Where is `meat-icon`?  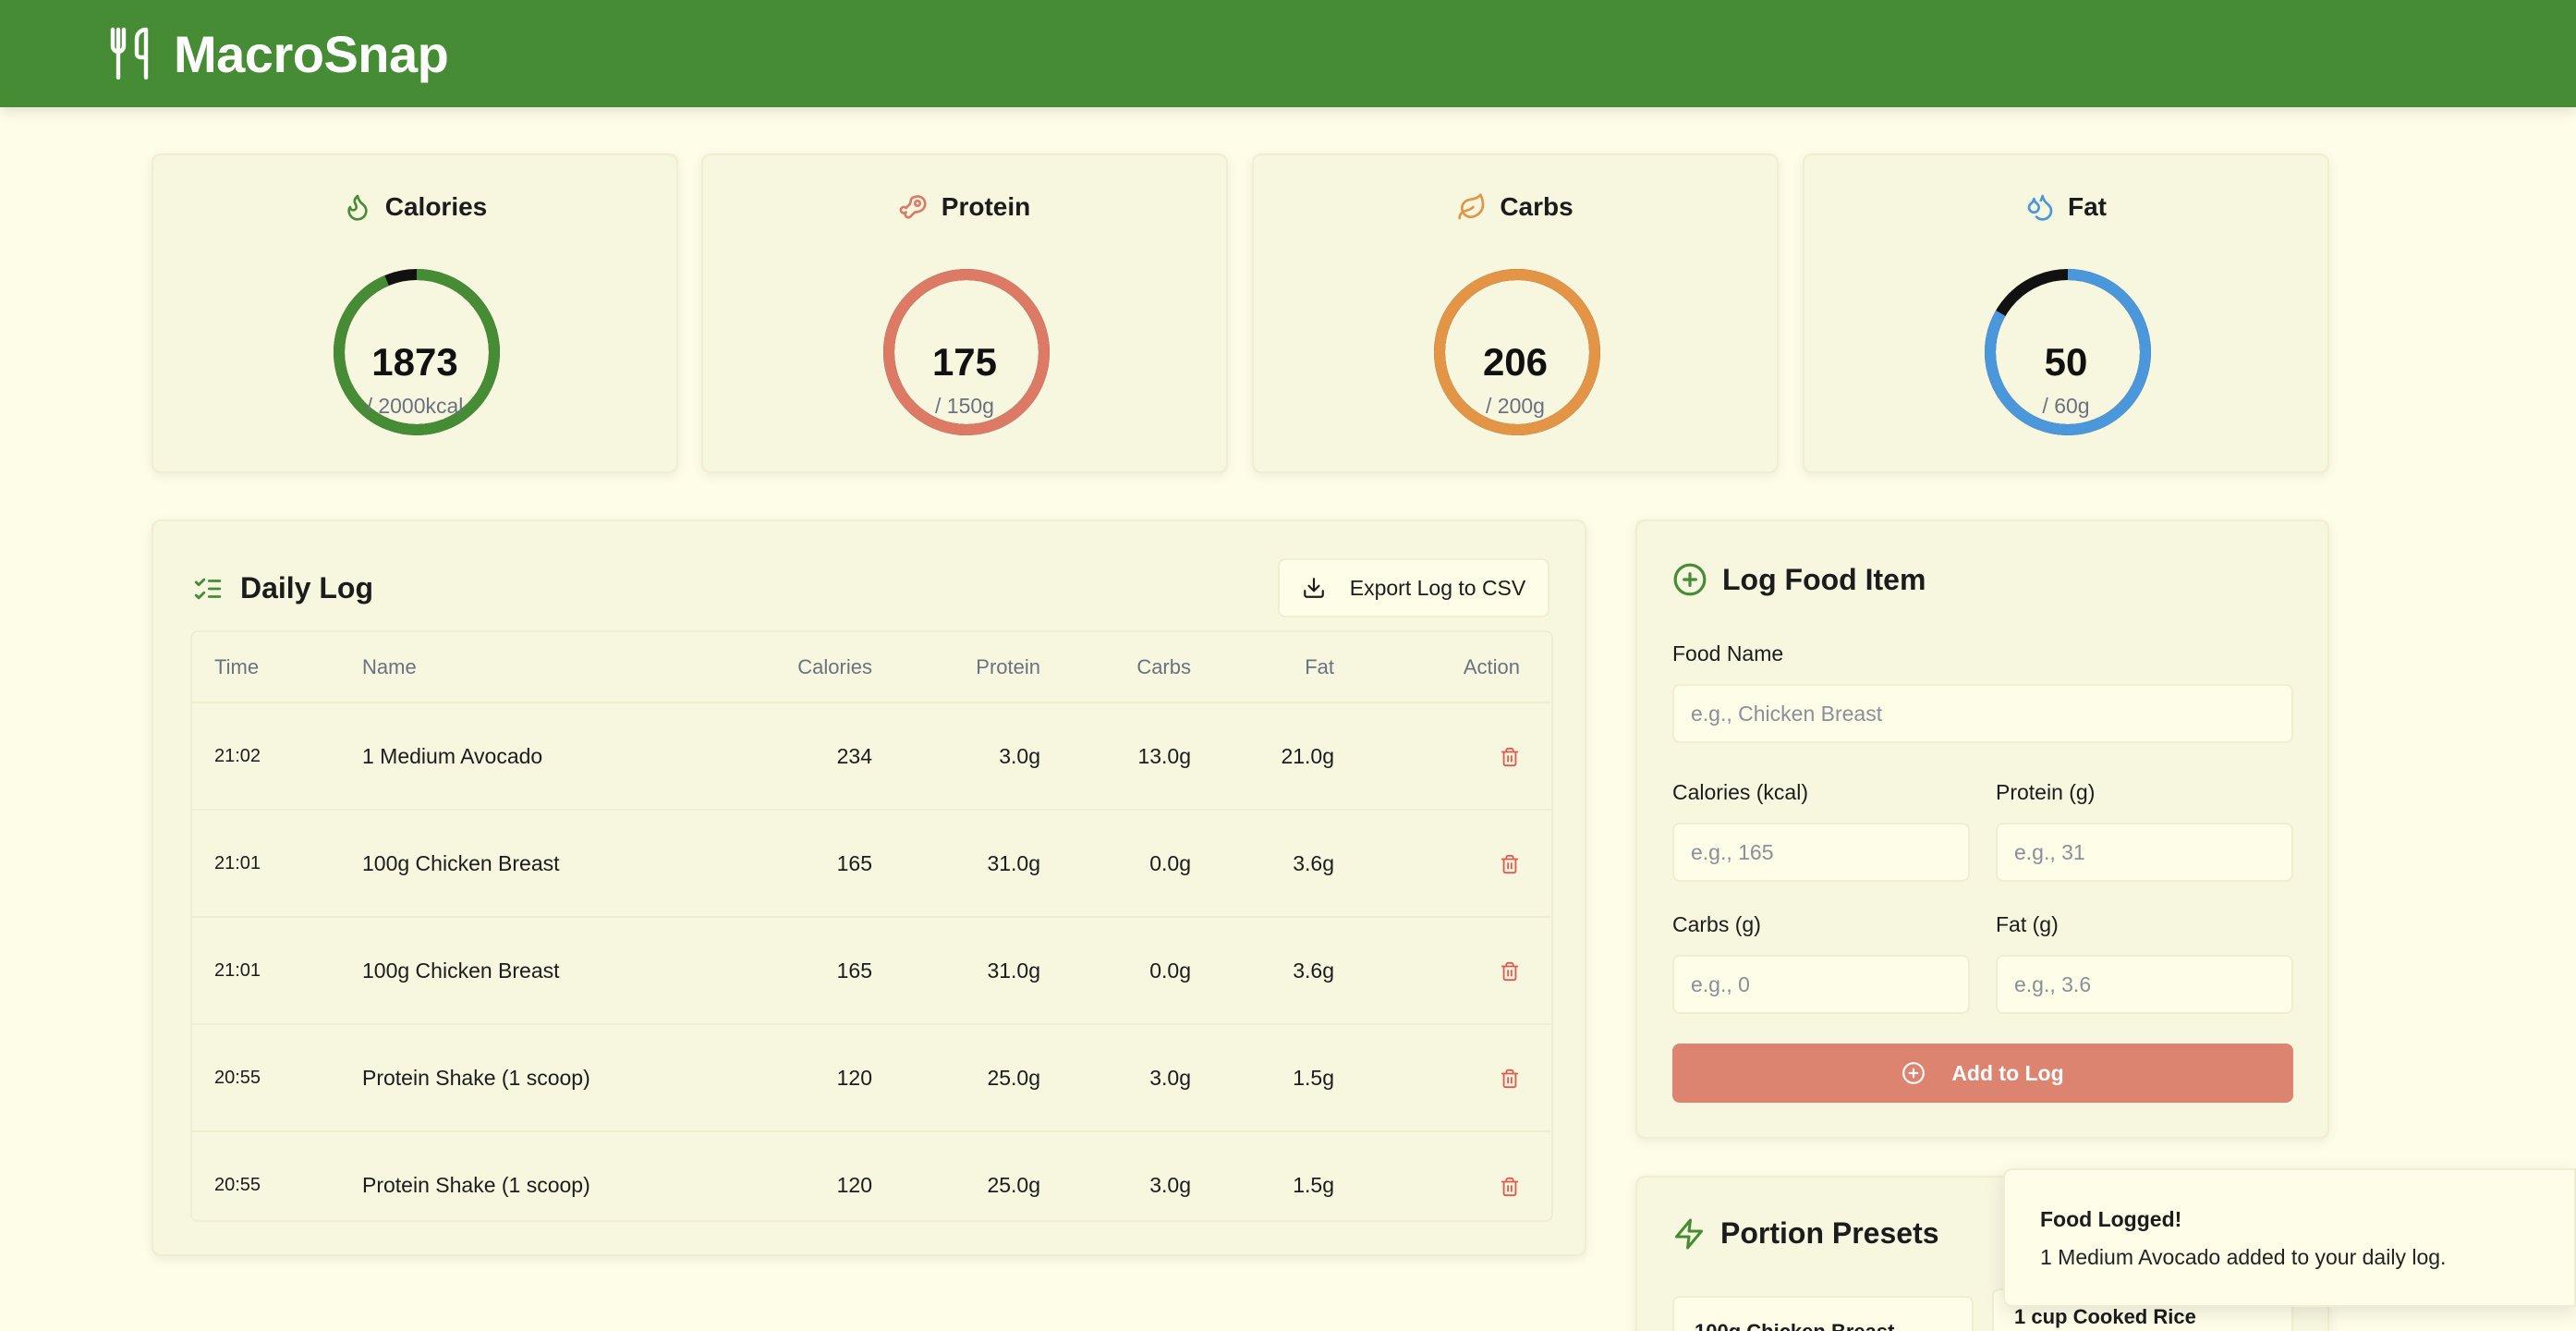
meat-icon is located at coordinates (913, 207).